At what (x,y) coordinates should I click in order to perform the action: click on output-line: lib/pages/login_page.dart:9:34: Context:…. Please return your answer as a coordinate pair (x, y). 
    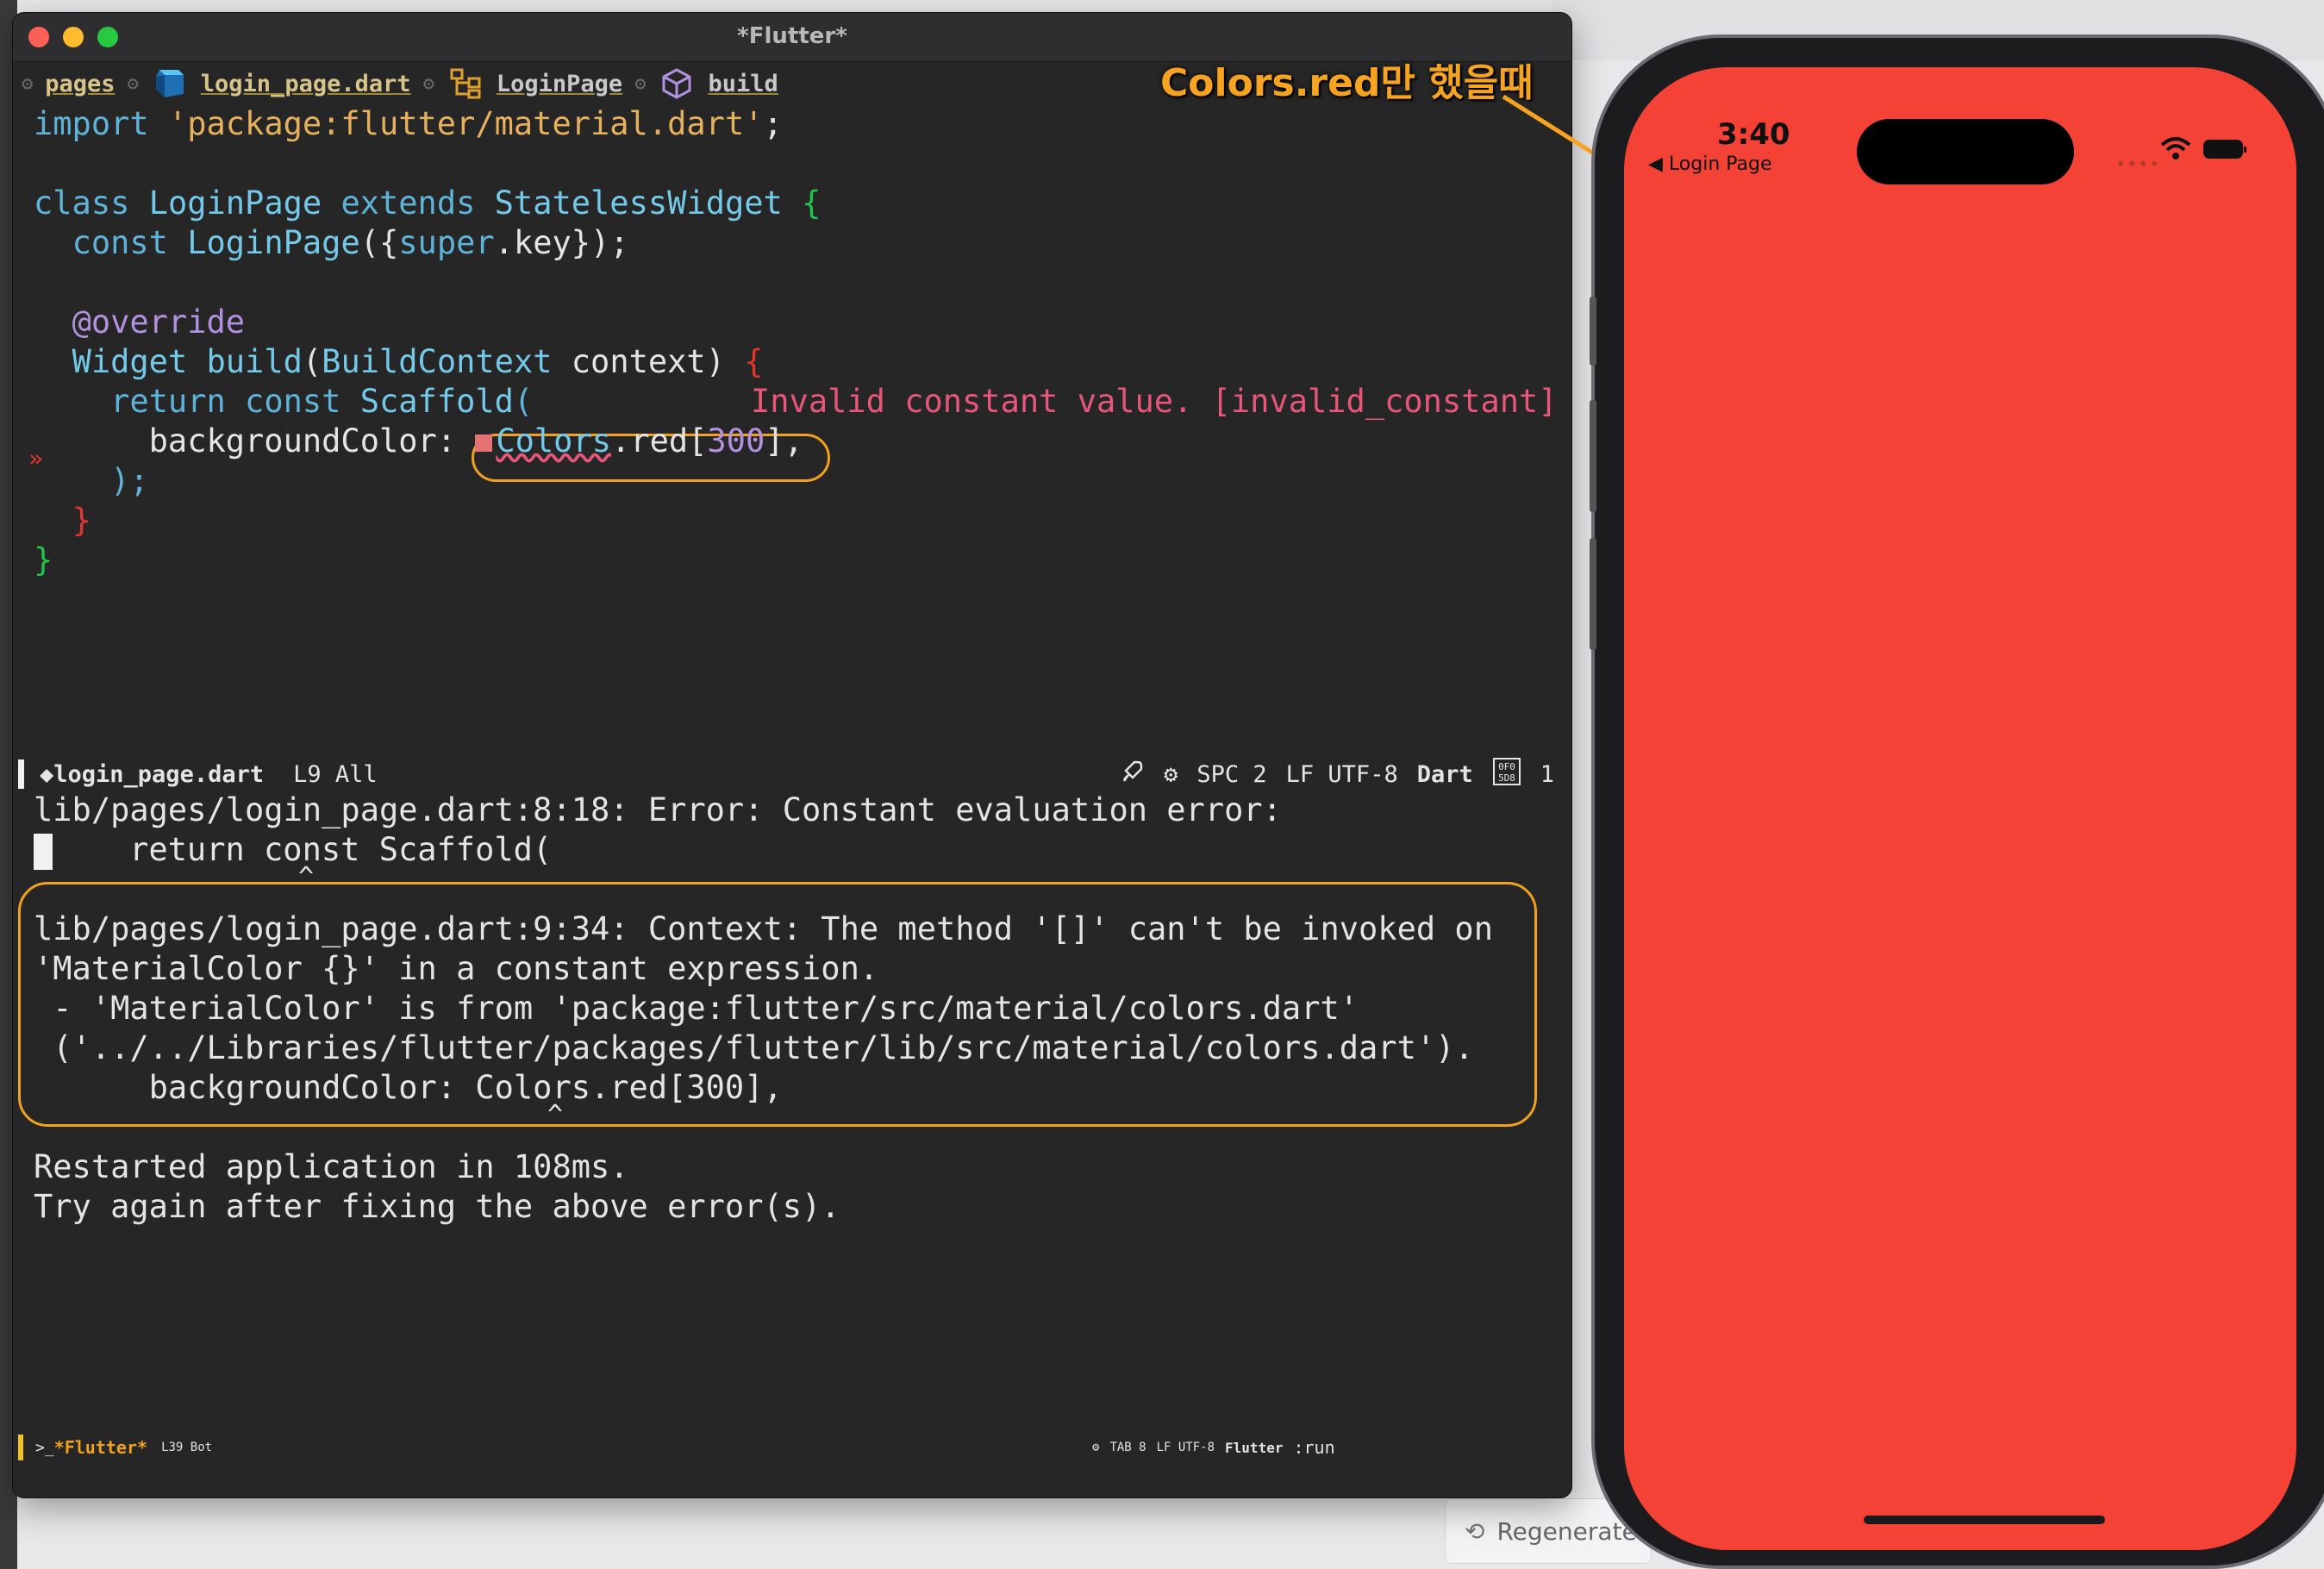
    Looking at the image, I should click on (763, 928).